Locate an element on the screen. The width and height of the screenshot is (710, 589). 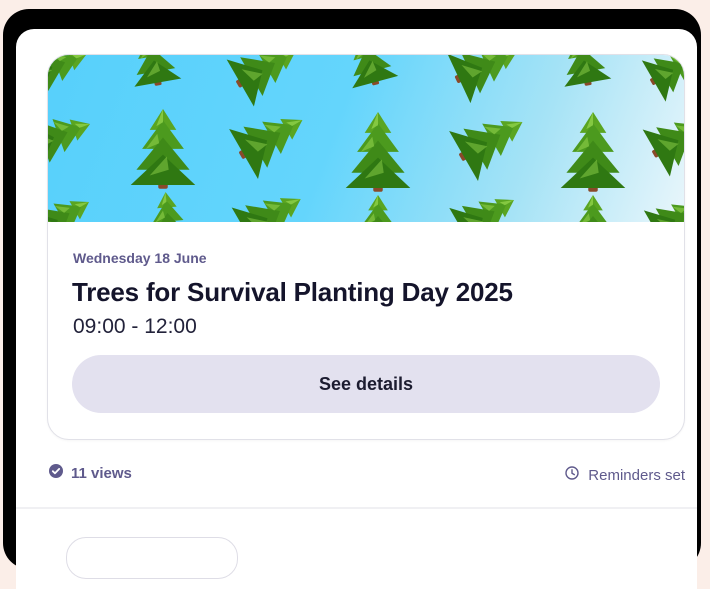
section-divider is located at coordinates (356, 508).